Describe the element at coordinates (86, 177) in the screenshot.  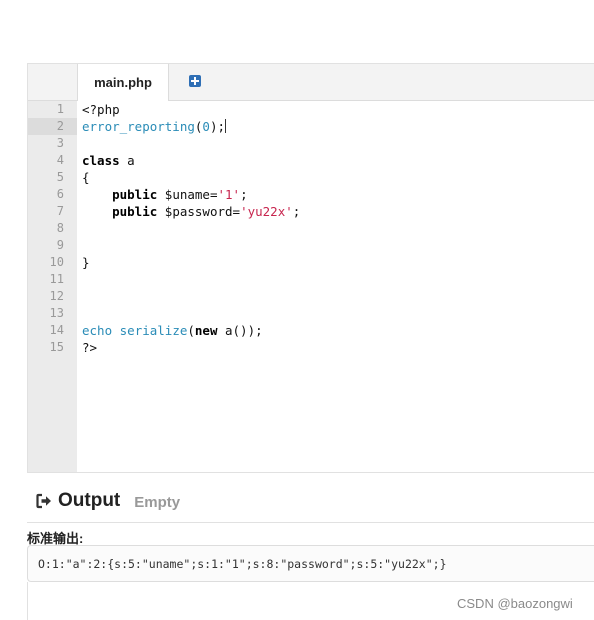
I see `brace-open: {` at that location.